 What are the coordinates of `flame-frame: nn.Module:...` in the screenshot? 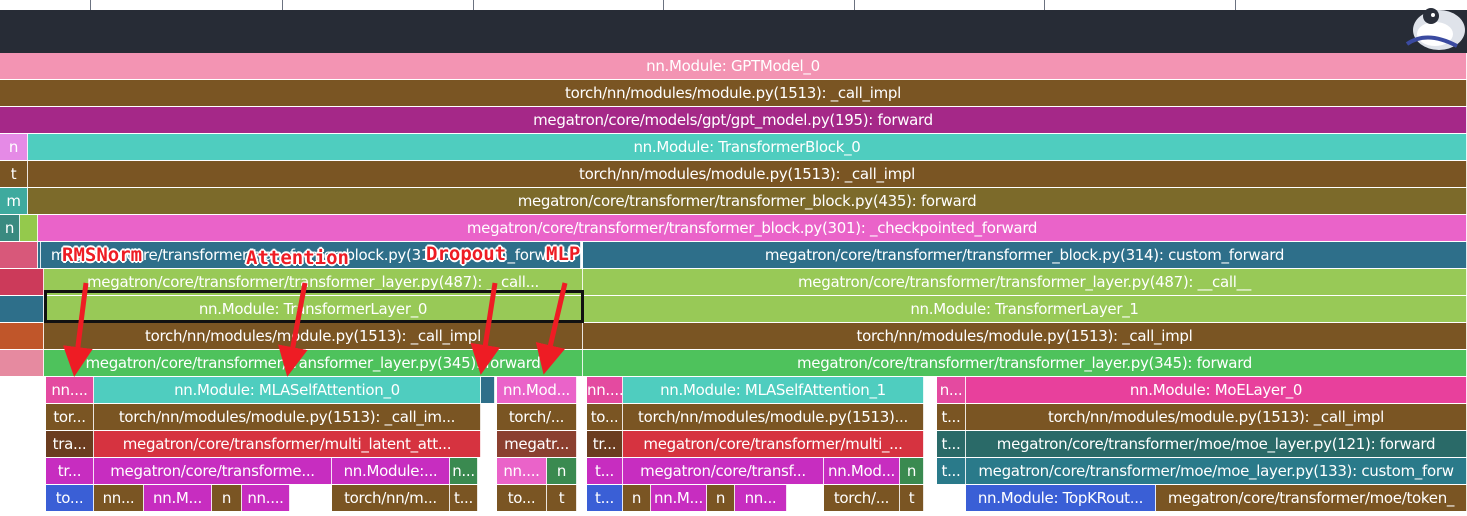 It's located at (391, 471).